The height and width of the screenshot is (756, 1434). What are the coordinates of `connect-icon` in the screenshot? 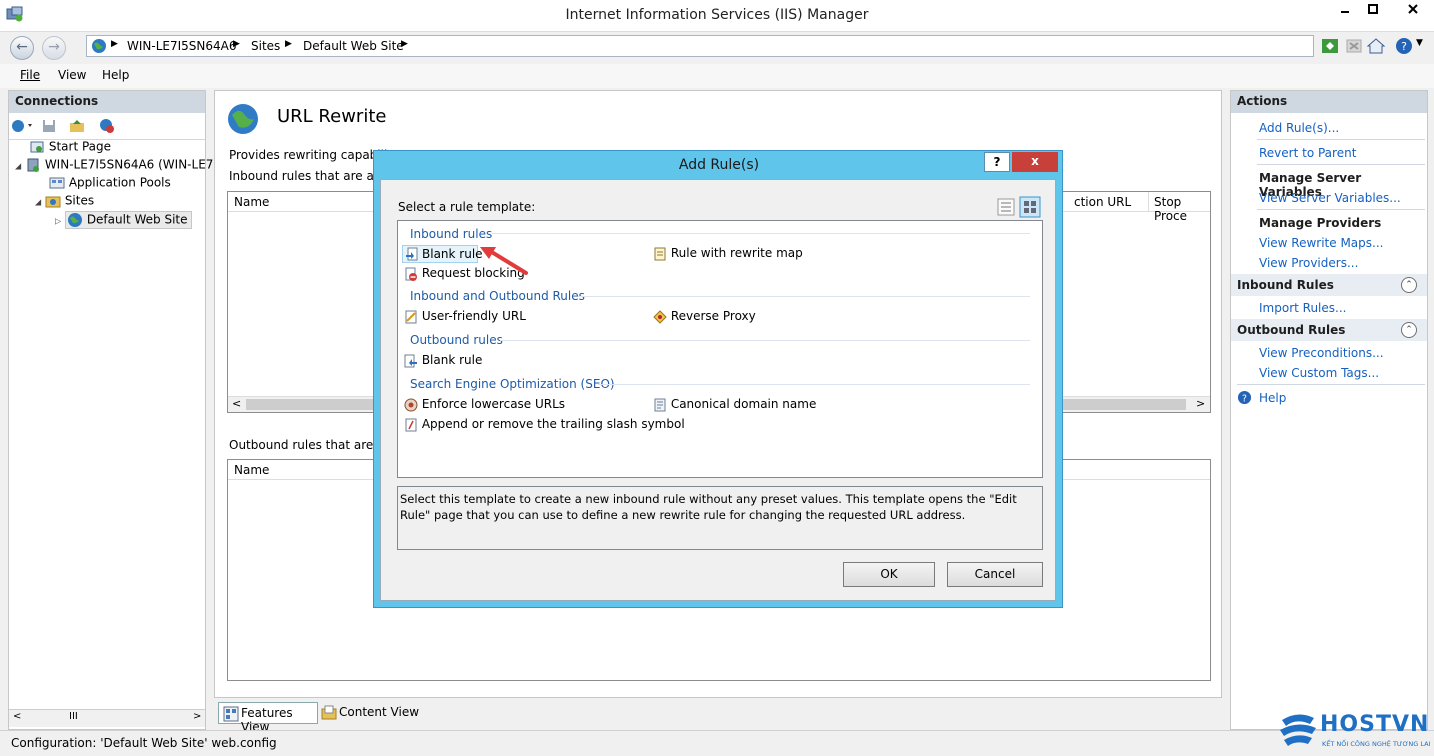 It's located at (23, 126).